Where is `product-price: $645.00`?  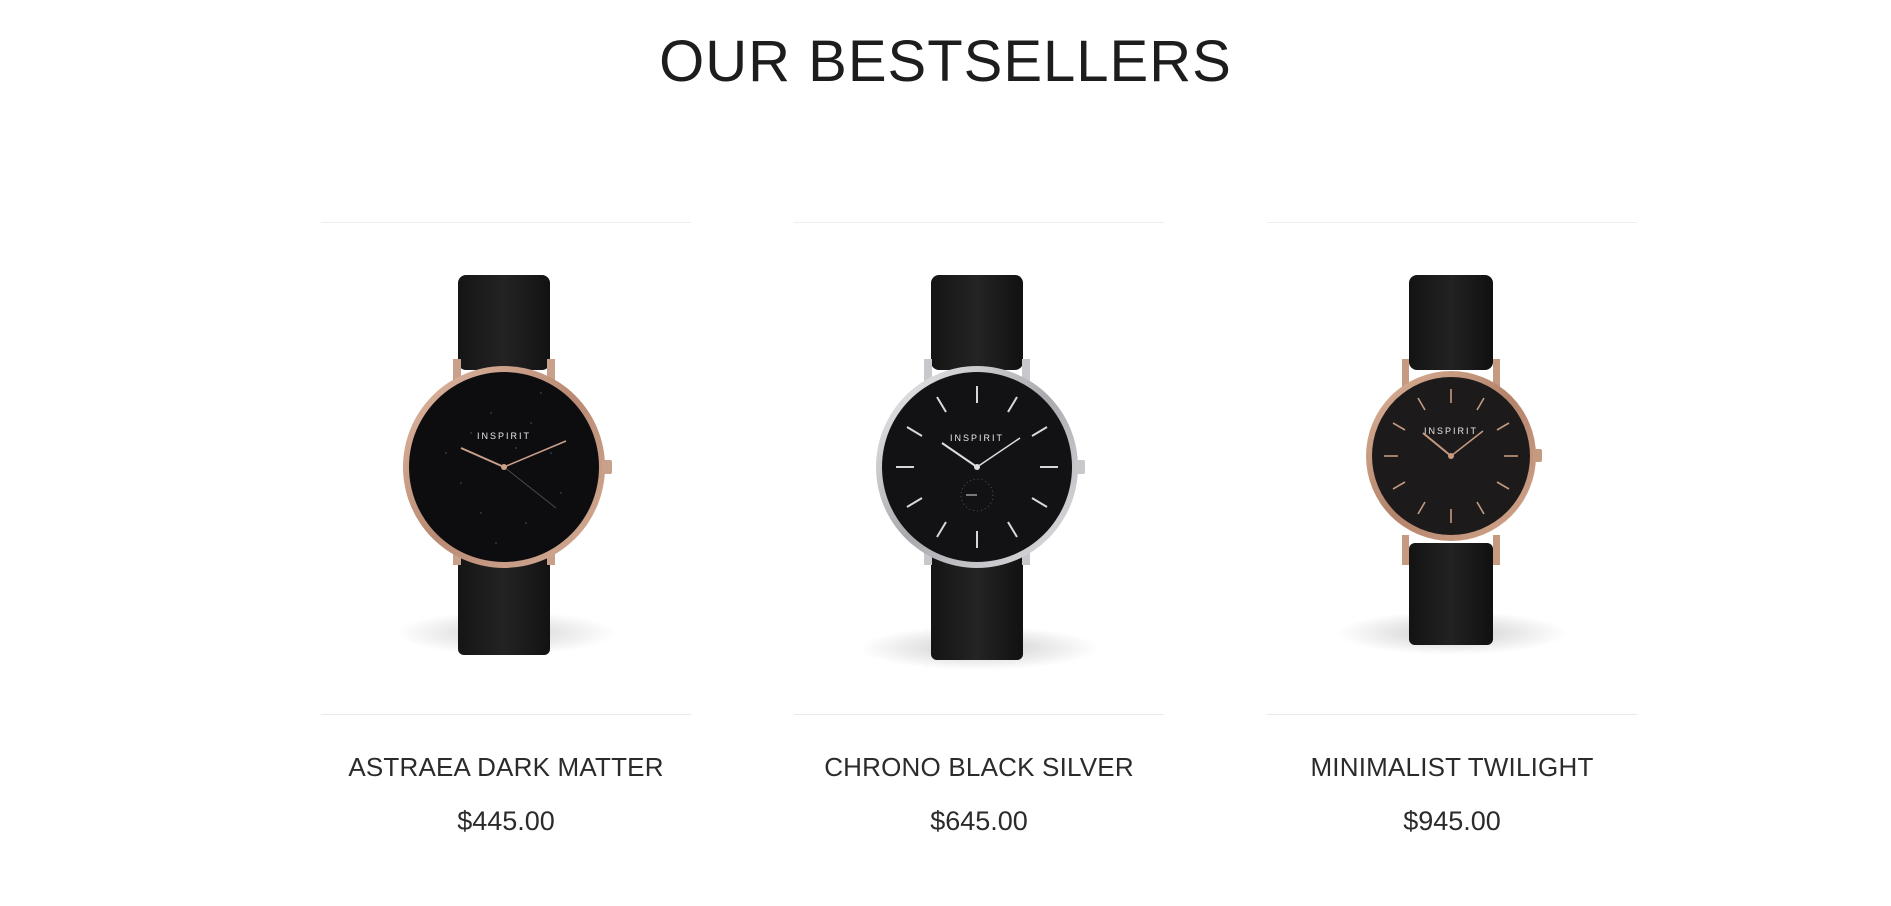 product-price: $645.00 is located at coordinates (979, 821).